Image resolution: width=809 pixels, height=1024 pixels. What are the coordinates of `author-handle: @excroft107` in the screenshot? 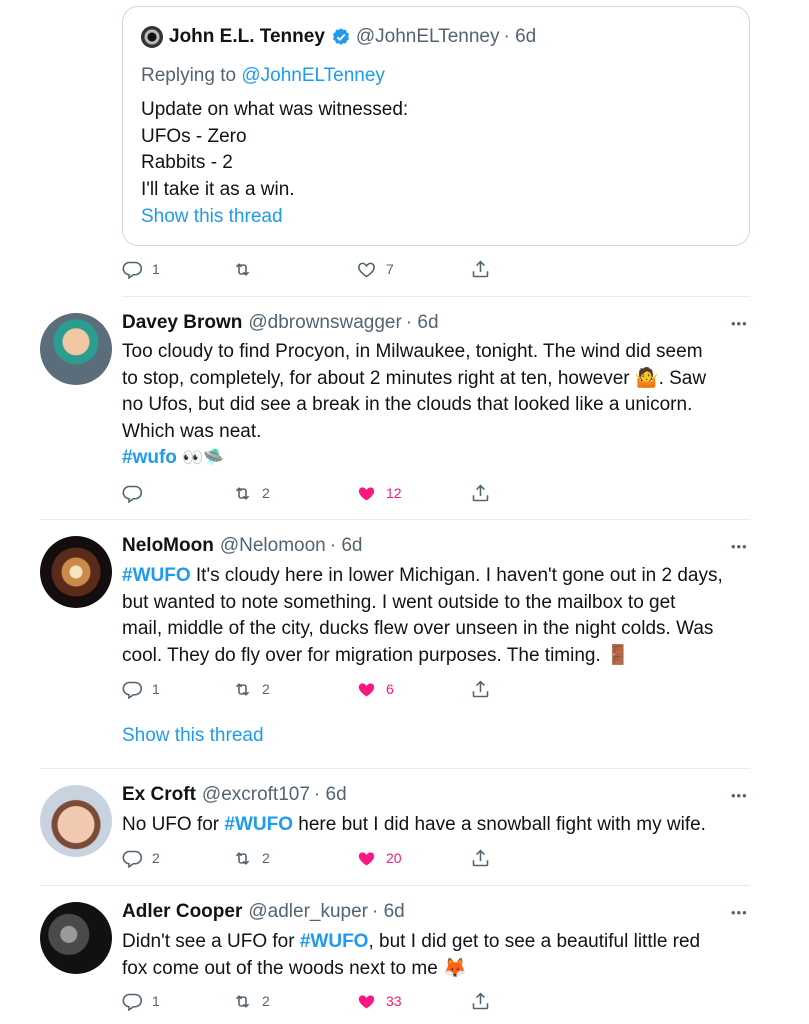 It's located at (256, 795).